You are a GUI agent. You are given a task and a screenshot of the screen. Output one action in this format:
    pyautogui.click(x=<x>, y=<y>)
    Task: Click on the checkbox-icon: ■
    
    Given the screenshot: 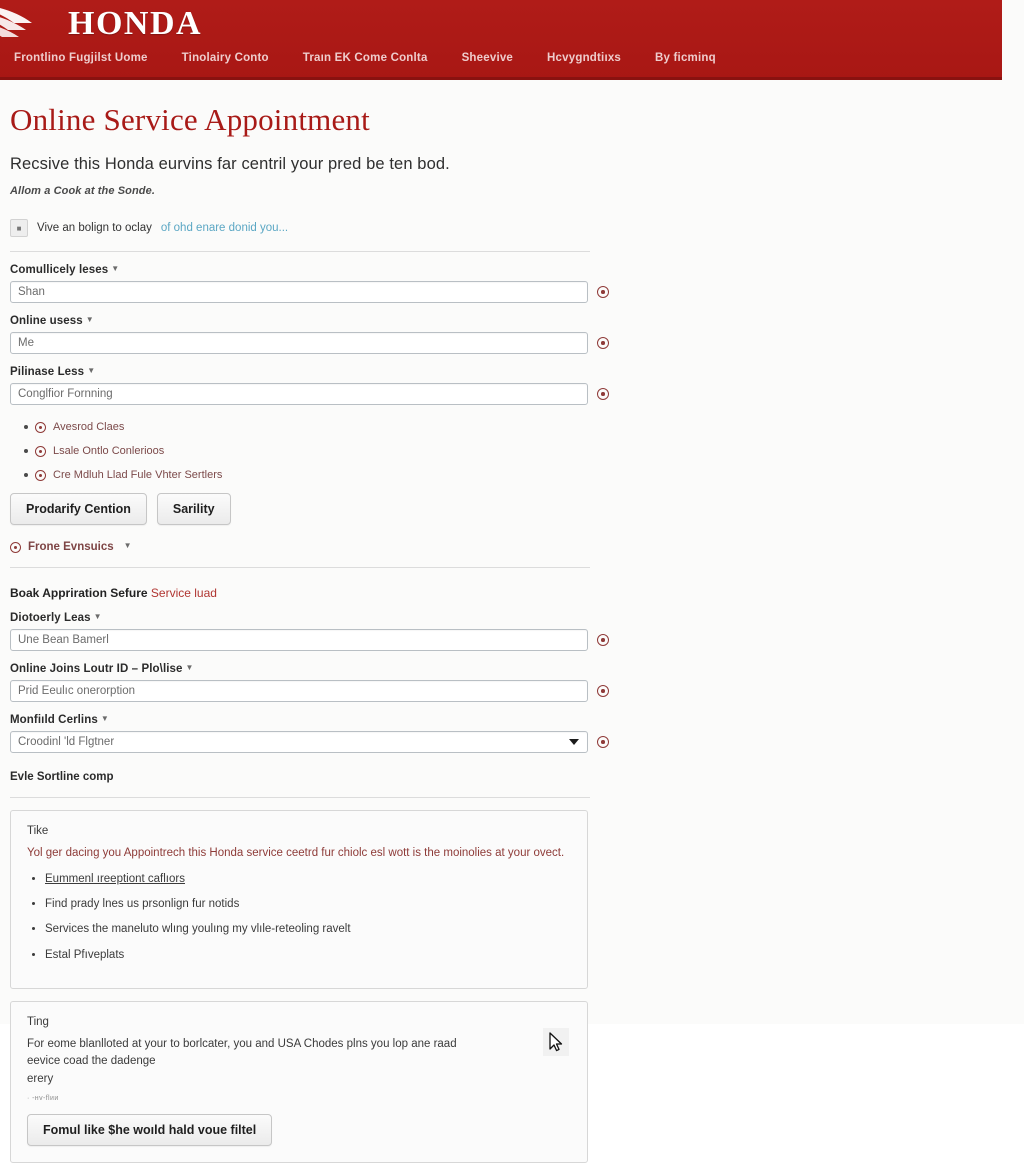 What is the action you would take?
    pyautogui.click(x=19, y=228)
    